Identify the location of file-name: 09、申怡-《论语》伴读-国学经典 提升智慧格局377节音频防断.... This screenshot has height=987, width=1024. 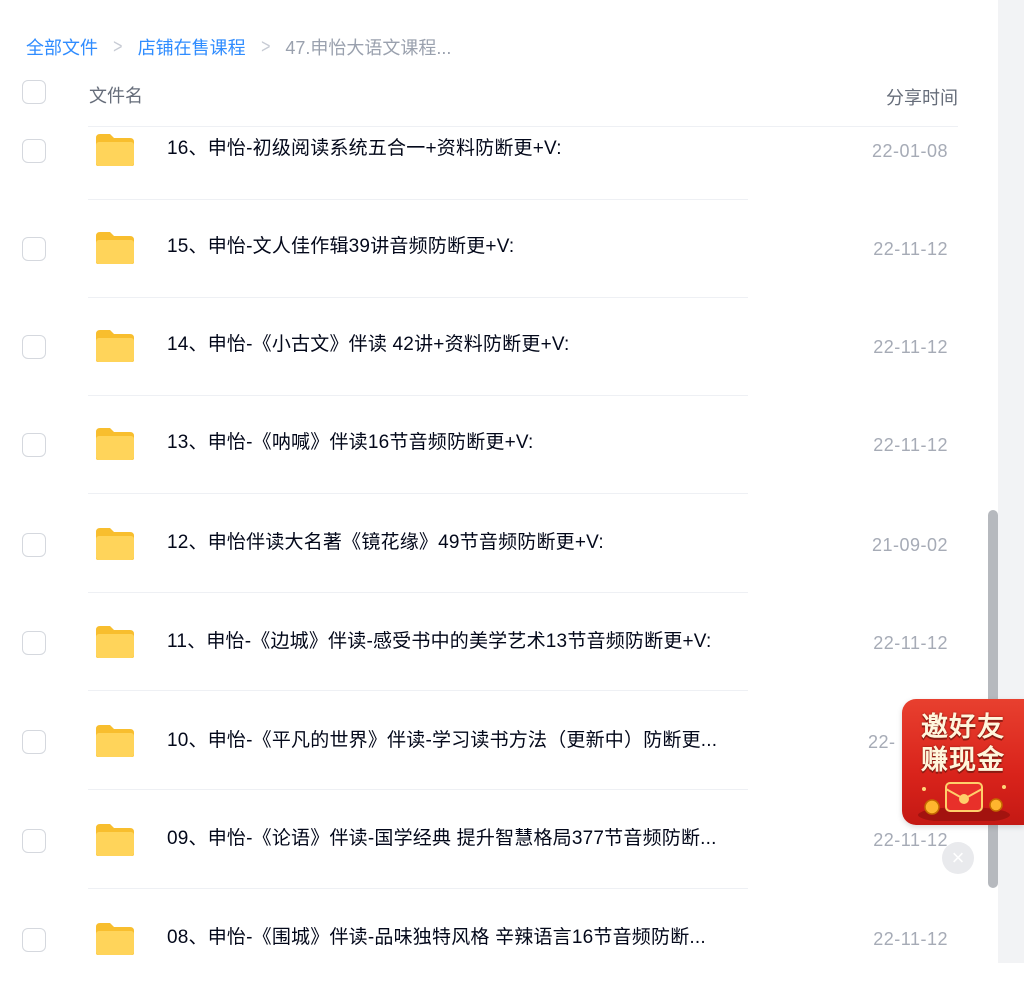
(442, 836).